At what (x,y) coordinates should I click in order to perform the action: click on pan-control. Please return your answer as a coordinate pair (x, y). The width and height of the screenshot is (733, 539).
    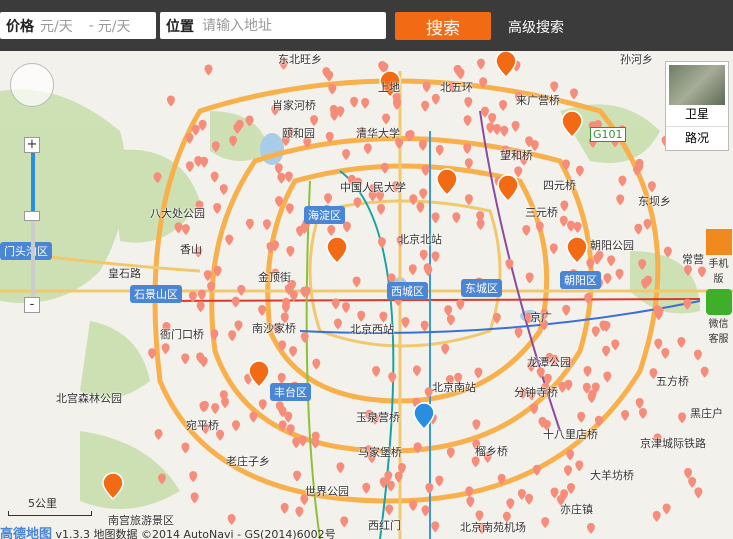
    Looking at the image, I should click on (32, 85).